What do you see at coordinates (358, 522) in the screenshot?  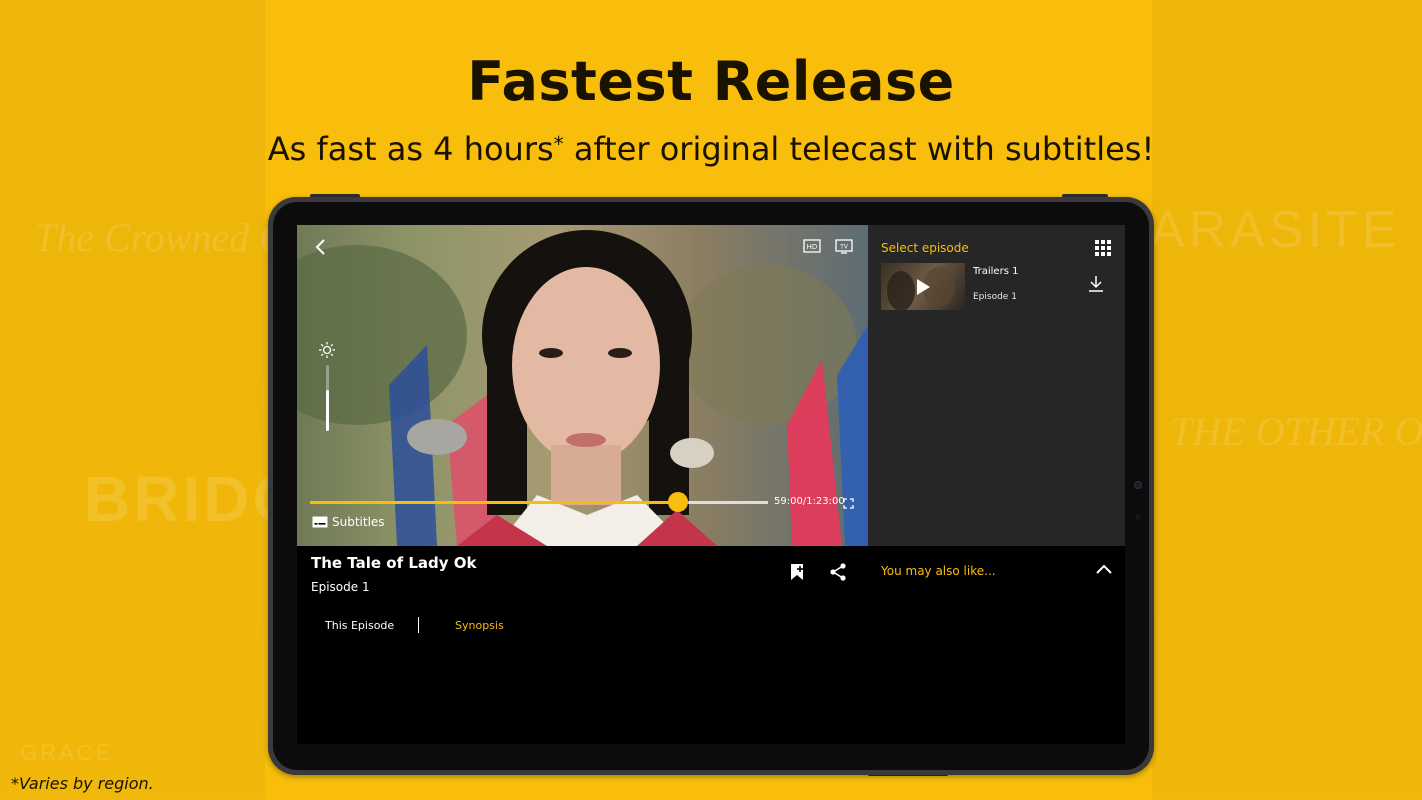 I see `subtitles-label: Subtitles` at bounding box center [358, 522].